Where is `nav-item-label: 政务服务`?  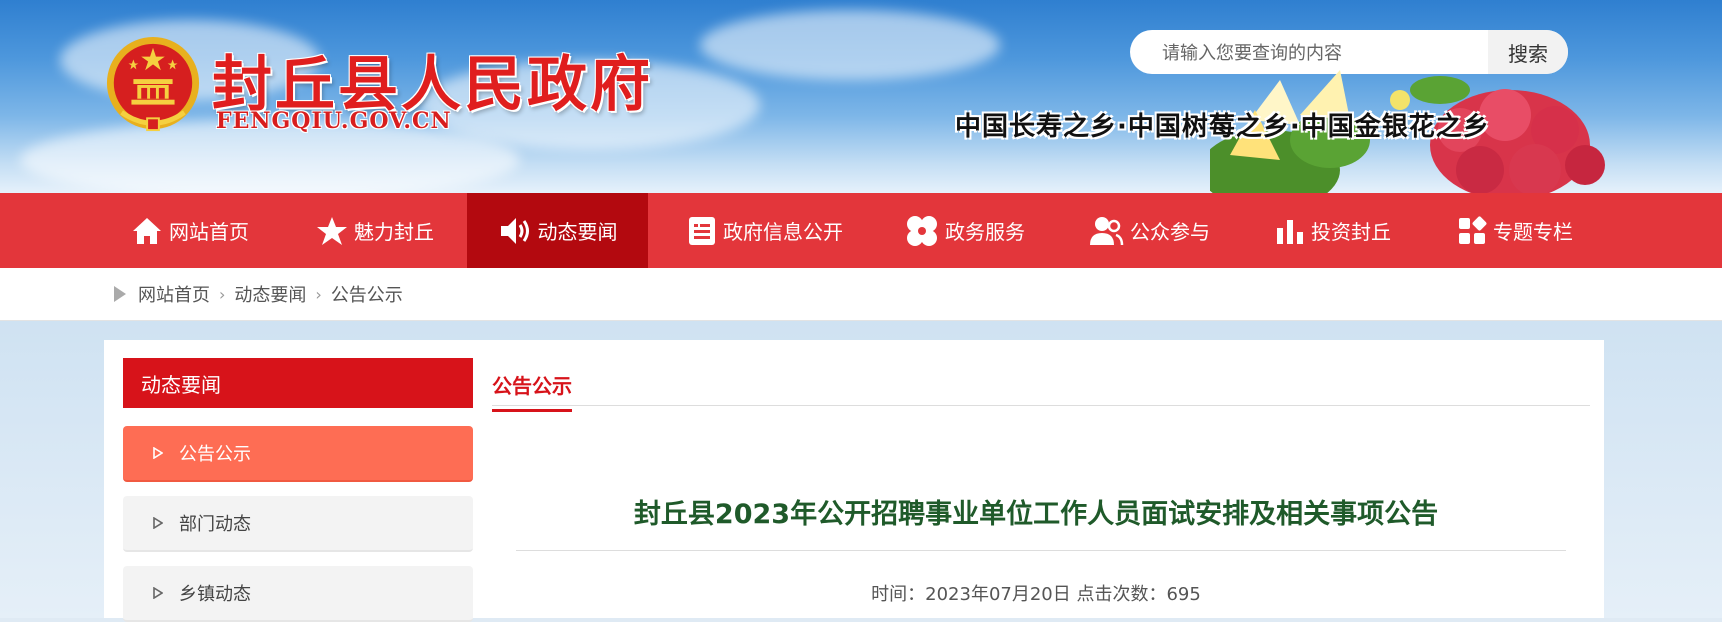
nav-item-label: 政务服务 is located at coordinates (985, 232).